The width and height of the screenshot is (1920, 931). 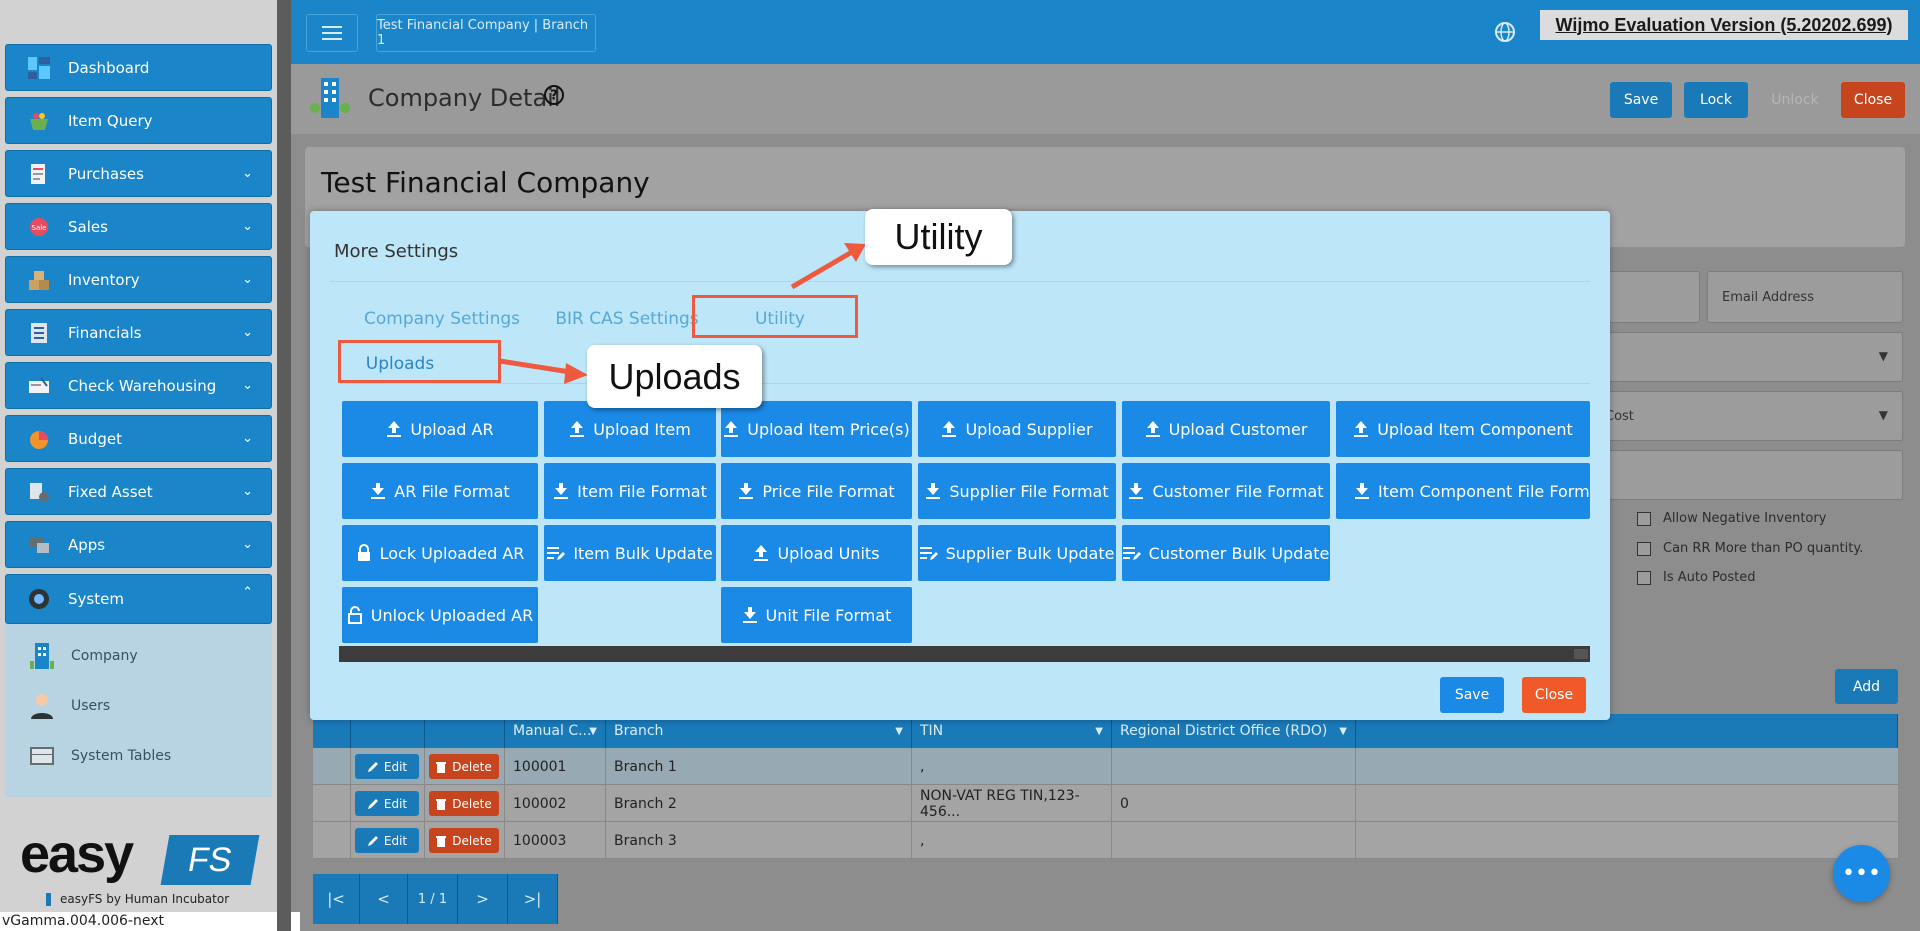 What do you see at coordinates (1724, 25) in the screenshot?
I see `wijmo-evaluation-notice: Wijmo Evaluation Version (5.20202.699)` at bounding box center [1724, 25].